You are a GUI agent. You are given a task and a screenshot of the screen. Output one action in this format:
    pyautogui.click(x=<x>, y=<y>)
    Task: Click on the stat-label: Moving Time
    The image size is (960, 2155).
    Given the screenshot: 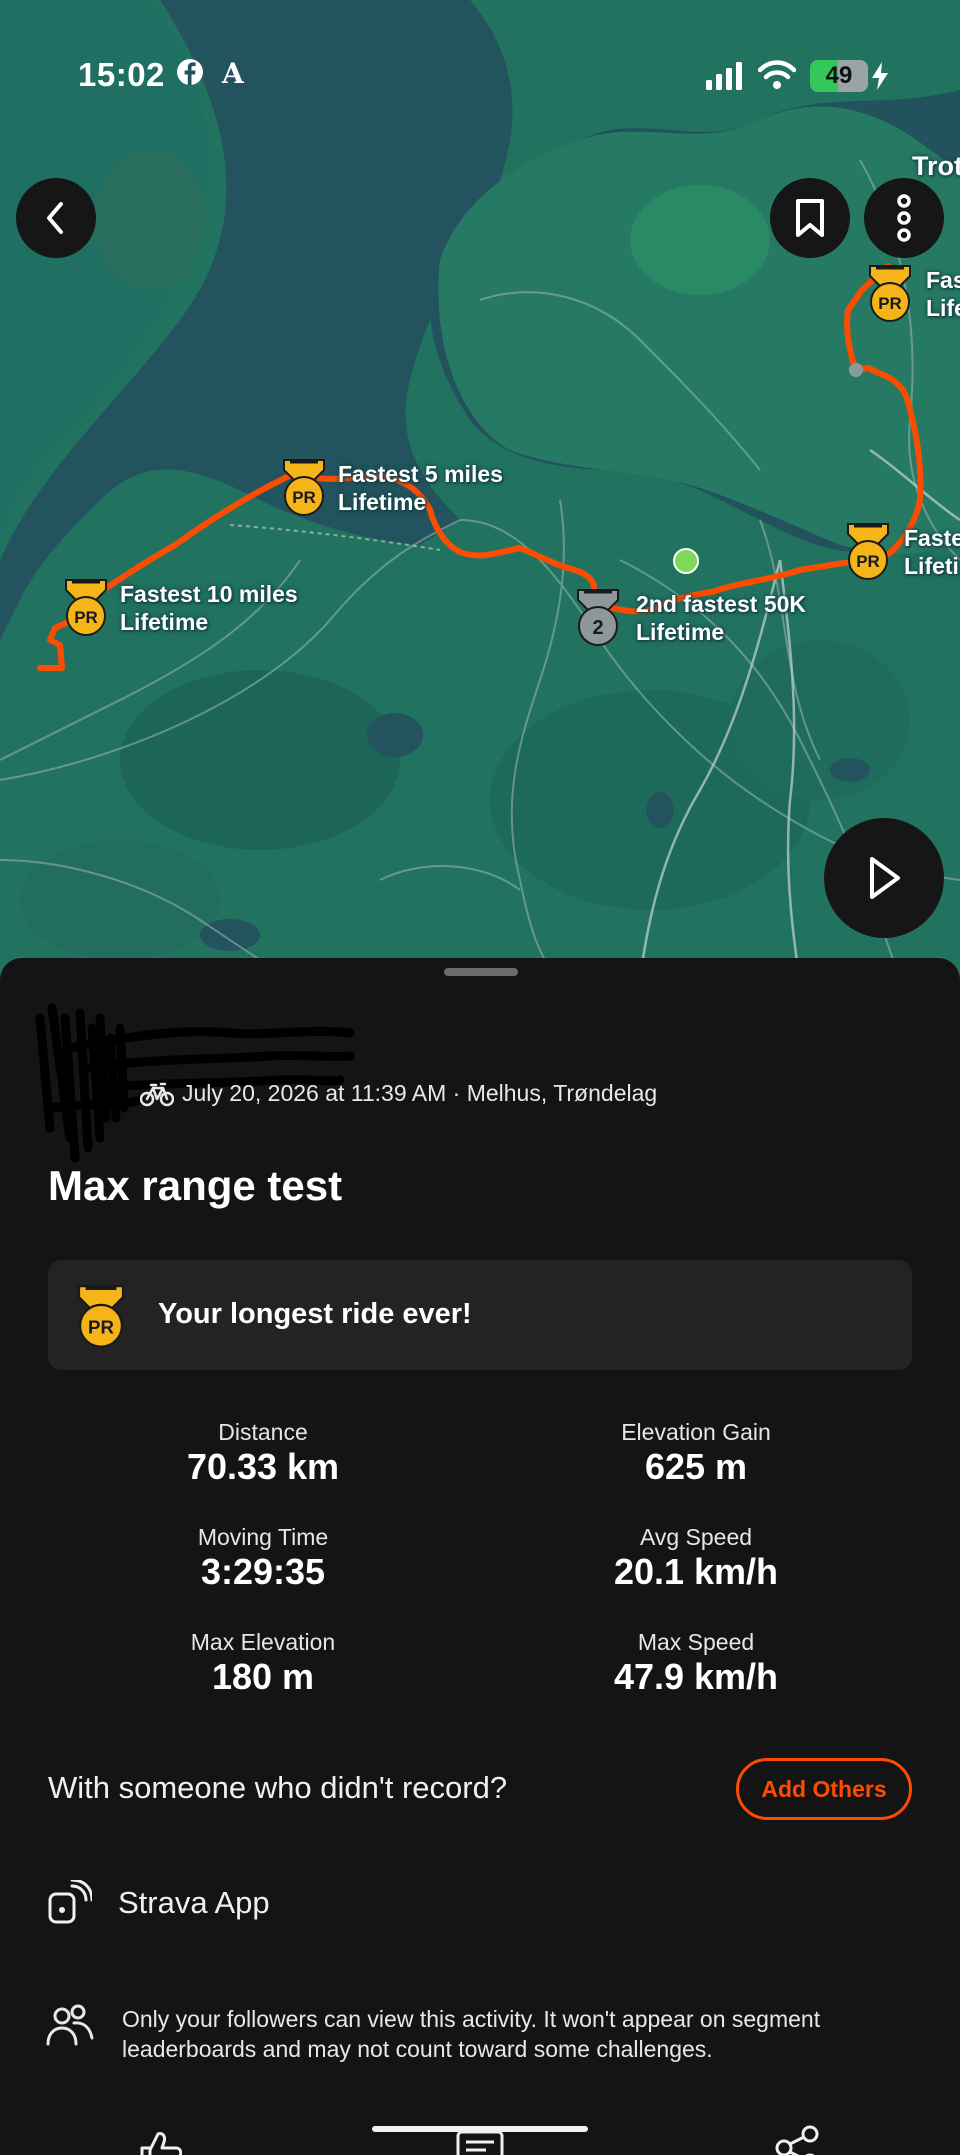 What is the action you would take?
    pyautogui.click(x=263, y=1537)
    